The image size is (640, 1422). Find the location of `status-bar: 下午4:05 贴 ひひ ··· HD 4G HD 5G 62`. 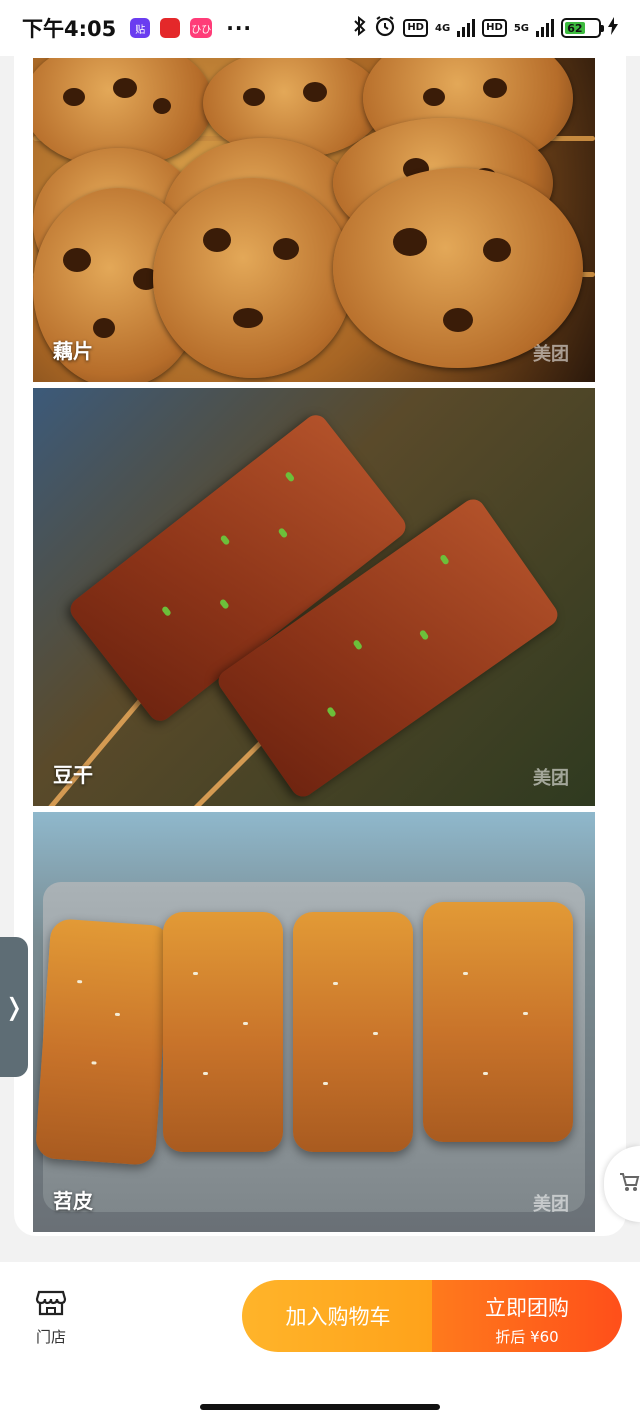

status-bar: 下午4:05 贴 ひひ ··· HD 4G HD 5G 62 is located at coordinates (320, 28).